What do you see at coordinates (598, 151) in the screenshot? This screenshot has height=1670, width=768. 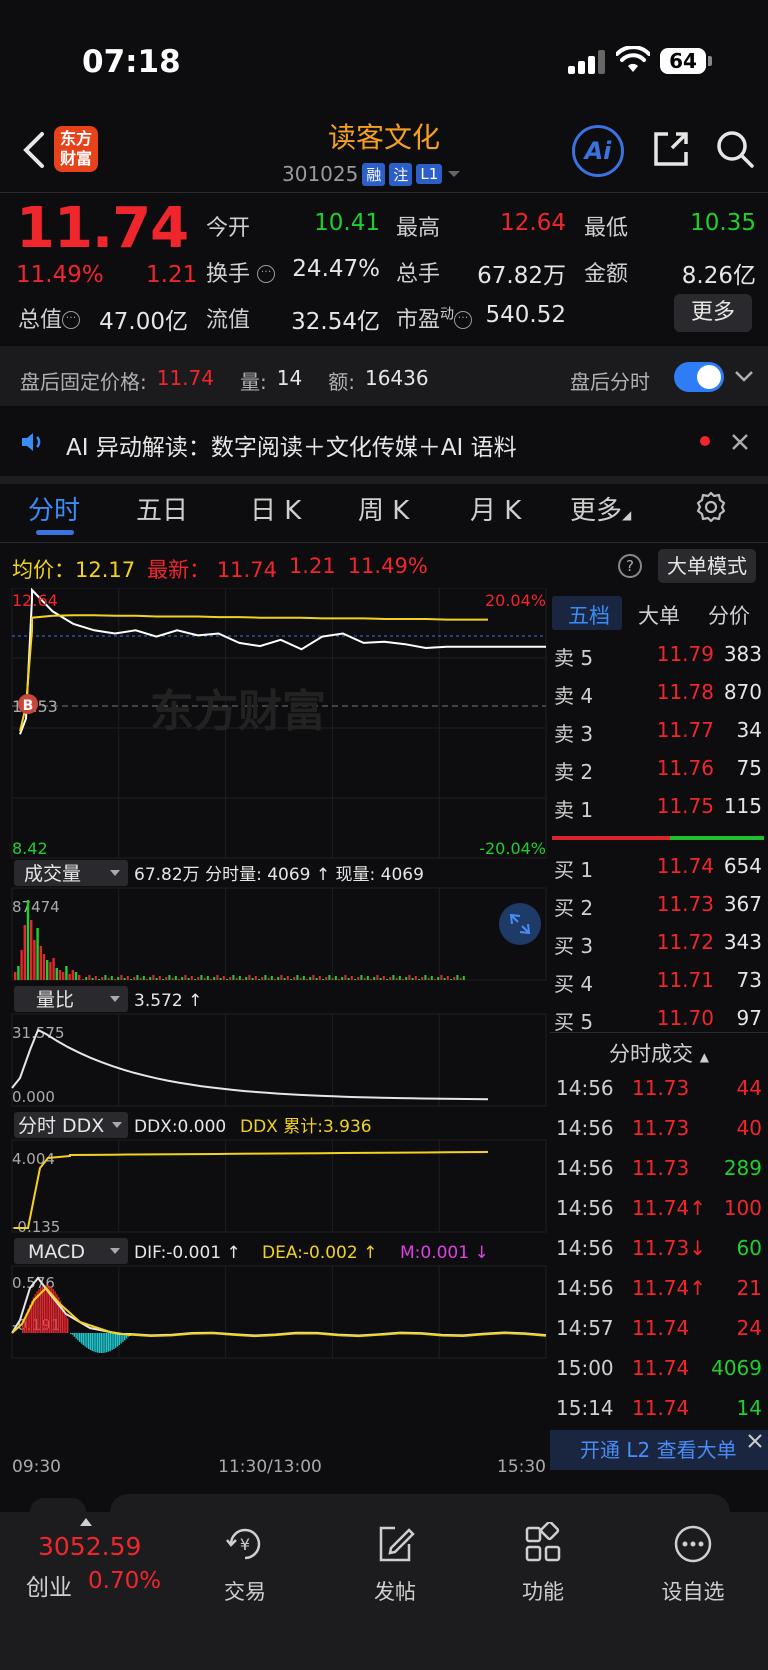 I see `ai-assistant-button: Ai` at bounding box center [598, 151].